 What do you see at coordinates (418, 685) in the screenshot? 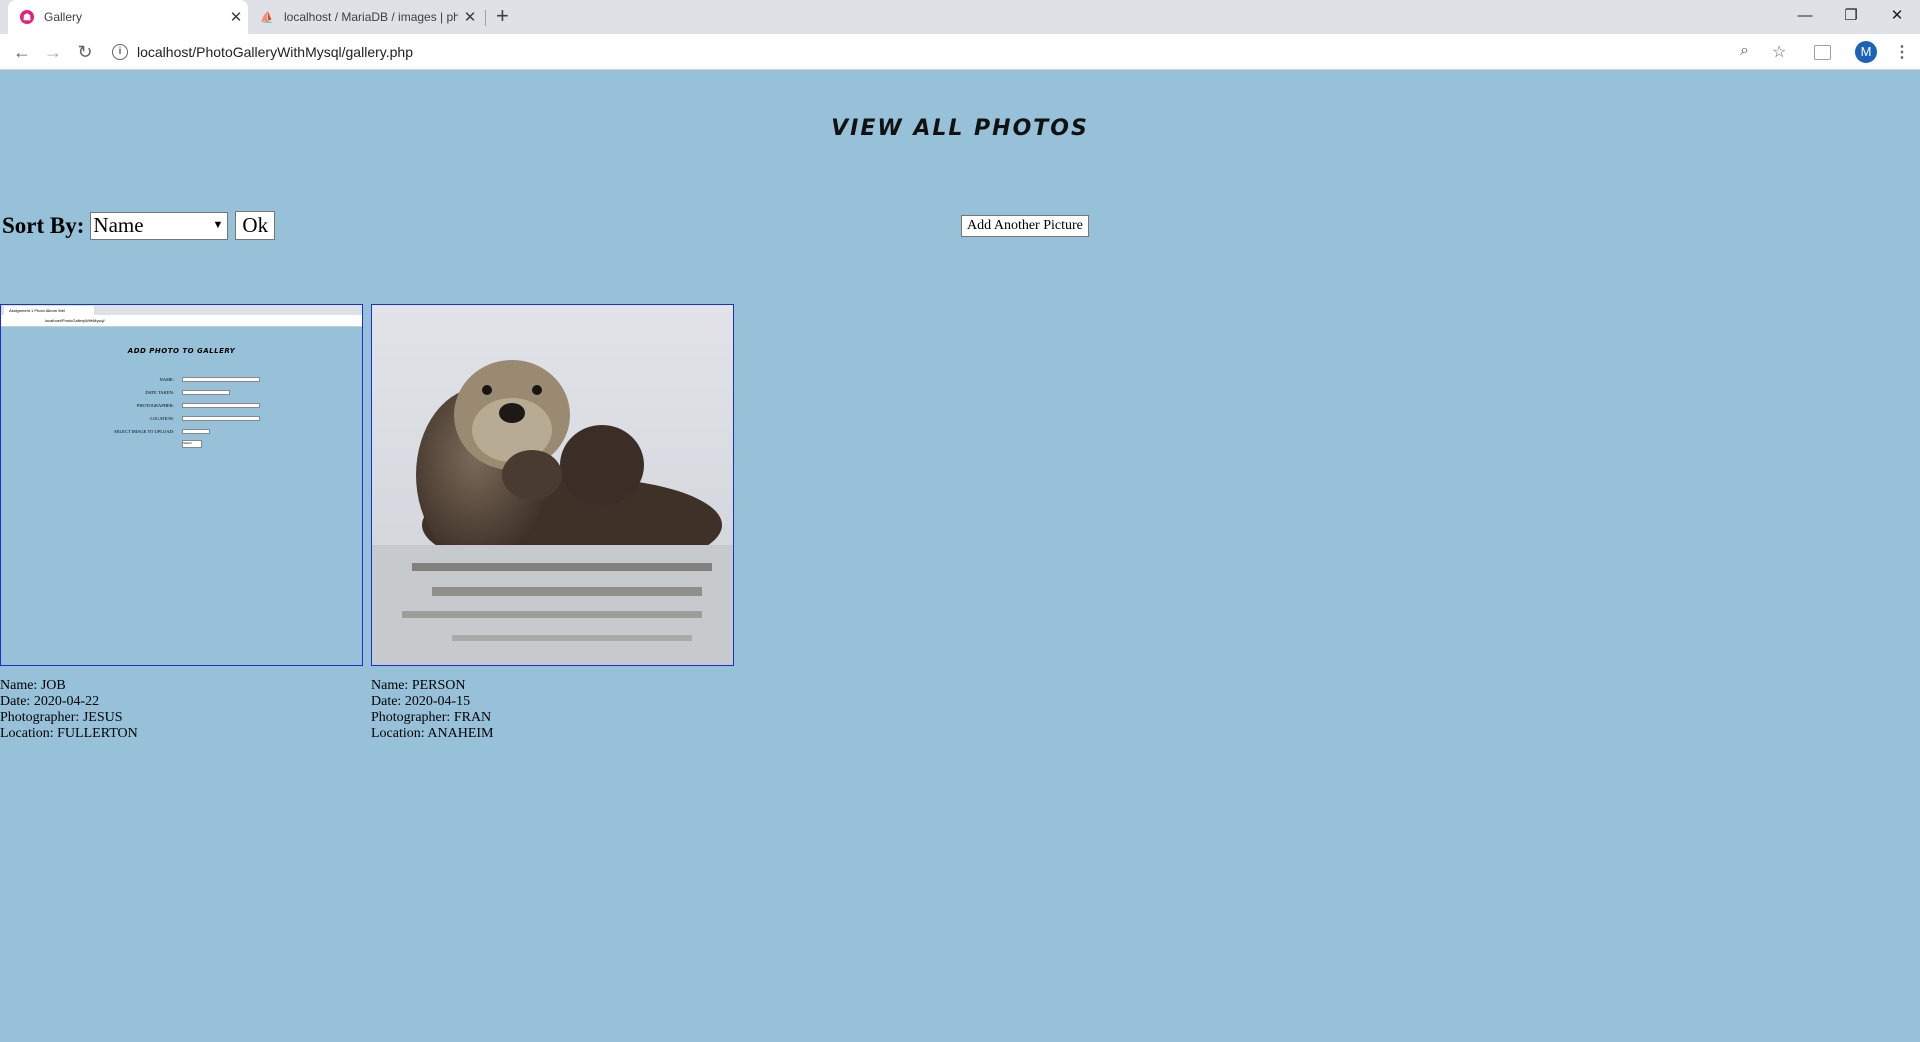
I see `photo-name: Name: PERSON` at bounding box center [418, 685].